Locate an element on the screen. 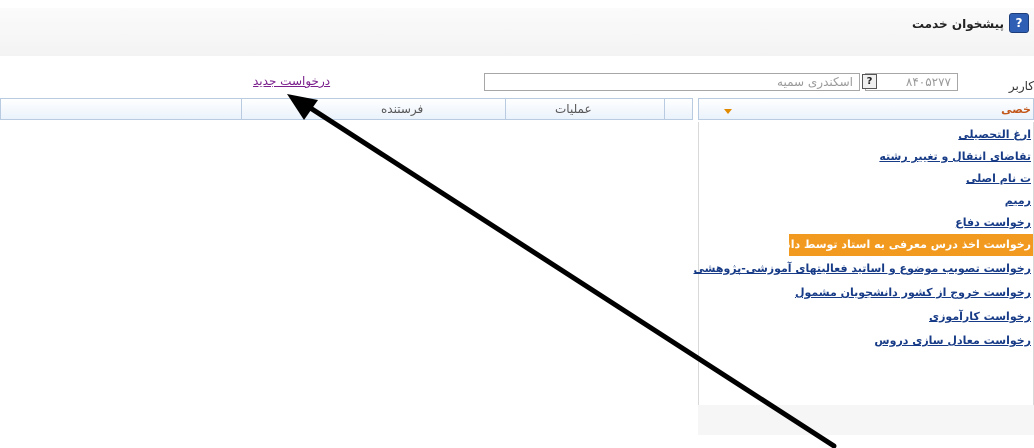 This screenshot has height=448, width=1034. panel-footer is located at coordinates (866, 420).